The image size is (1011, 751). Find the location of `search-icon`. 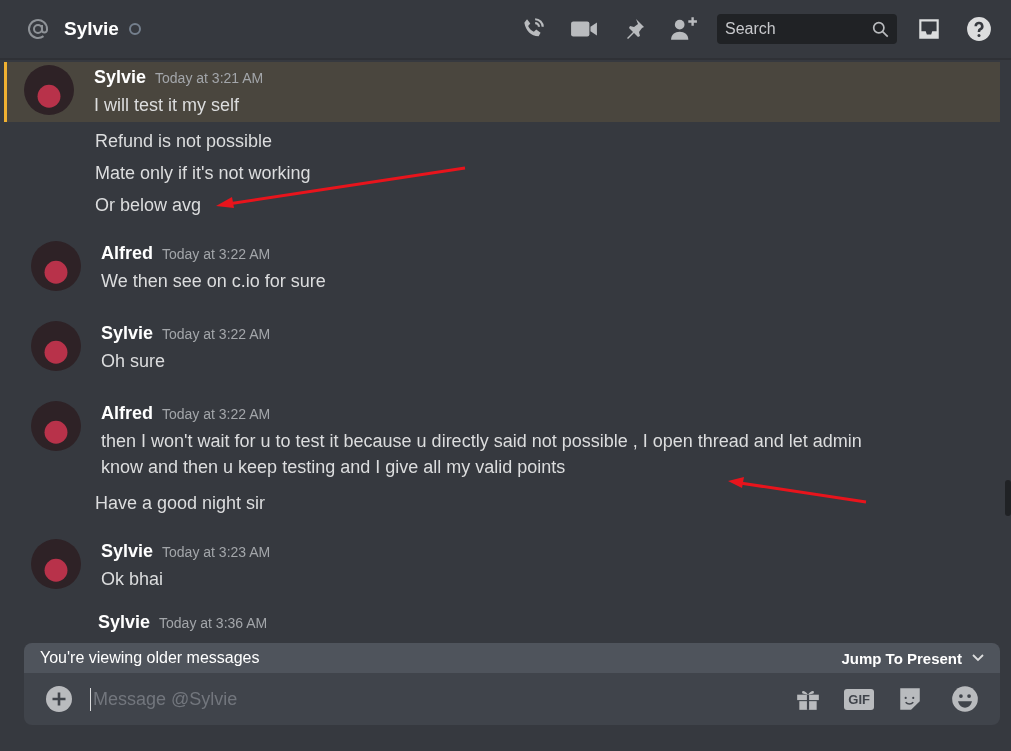

search-icon is located at coordinates (880, 29).